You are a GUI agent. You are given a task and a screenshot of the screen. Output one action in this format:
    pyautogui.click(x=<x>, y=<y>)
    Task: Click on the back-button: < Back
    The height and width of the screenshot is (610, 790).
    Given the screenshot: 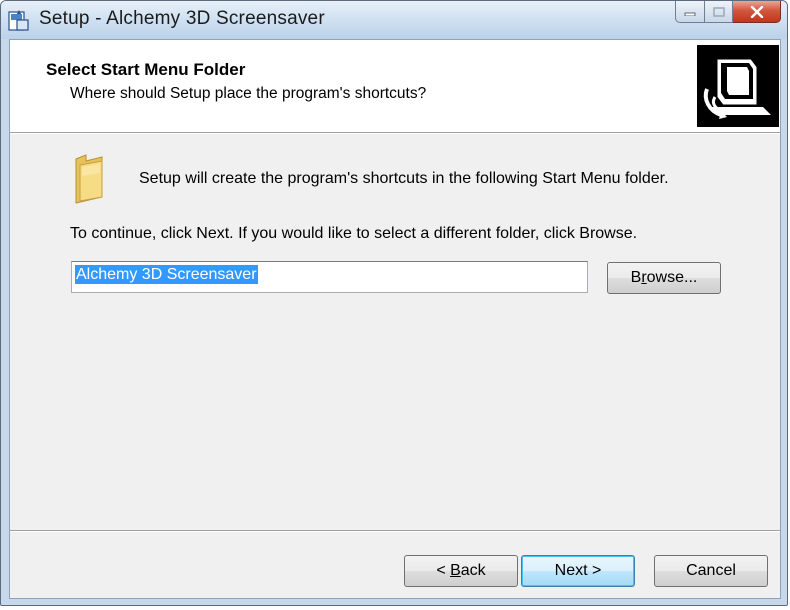 What is the action you would take?
    pyautogui.click(x=461, y=571)
    